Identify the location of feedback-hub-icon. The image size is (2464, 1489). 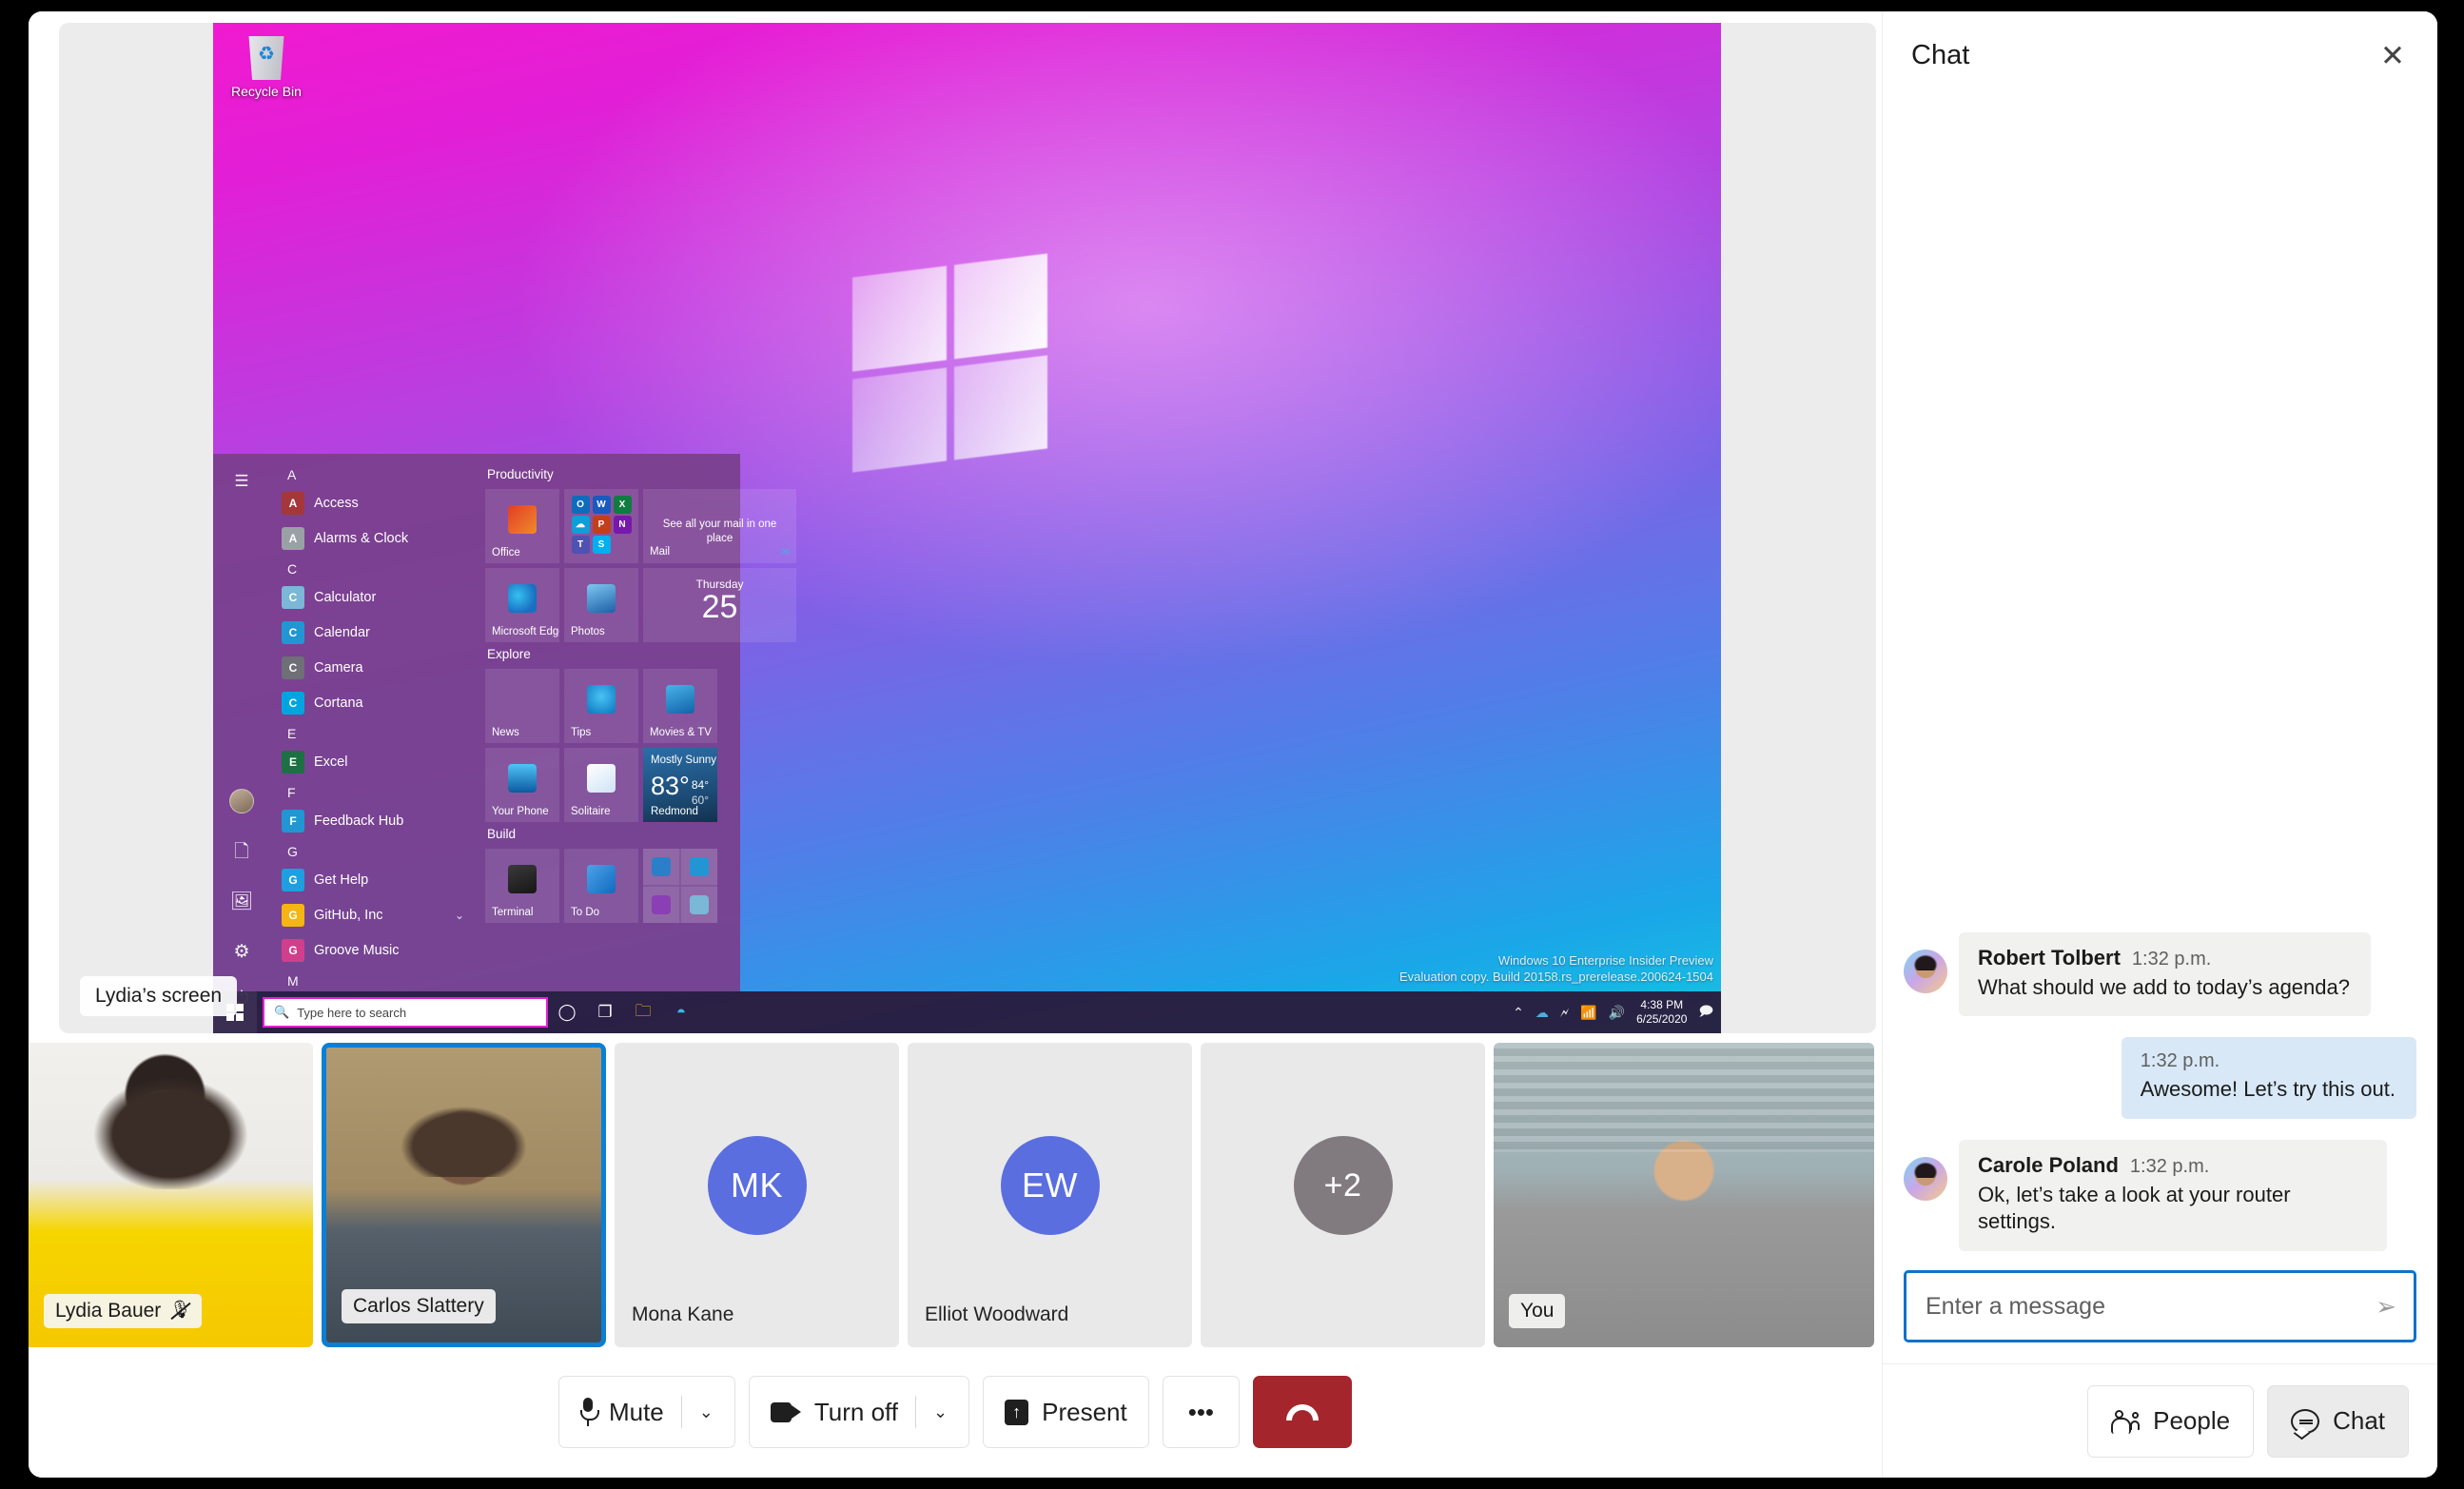
(699, 867).